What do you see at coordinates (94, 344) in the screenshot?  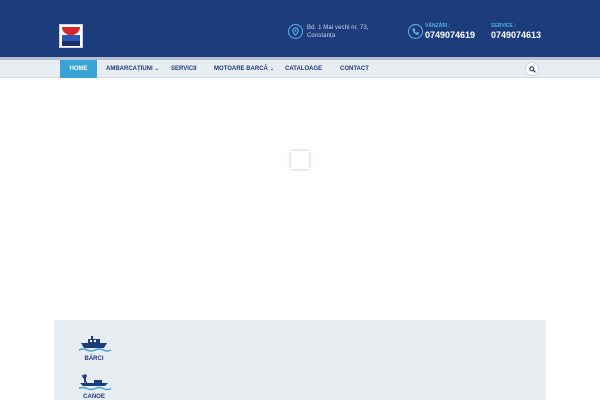 I see `boat-icon` at bounding box center [94, 344].